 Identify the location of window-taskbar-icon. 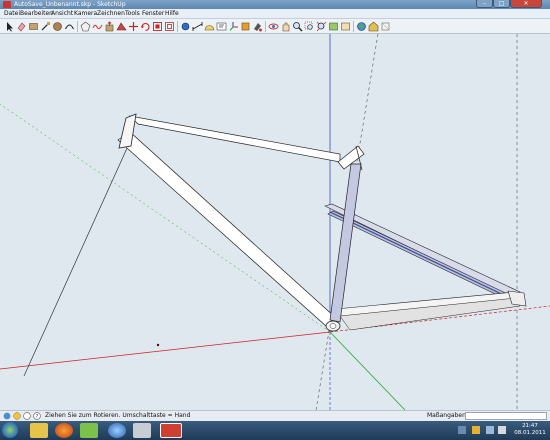
(142, 430).